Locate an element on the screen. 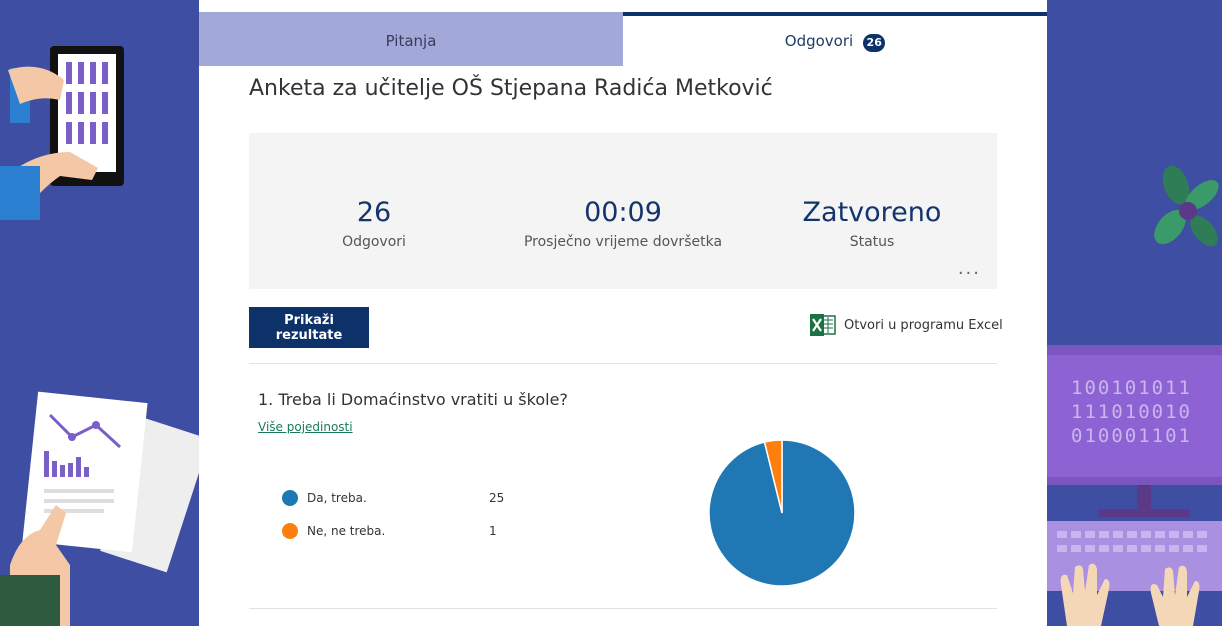 The height and width of the screenshot is (626, 1222). legend-item-no: Ne, ne treba. 1 is located at coordinates (389, 531).